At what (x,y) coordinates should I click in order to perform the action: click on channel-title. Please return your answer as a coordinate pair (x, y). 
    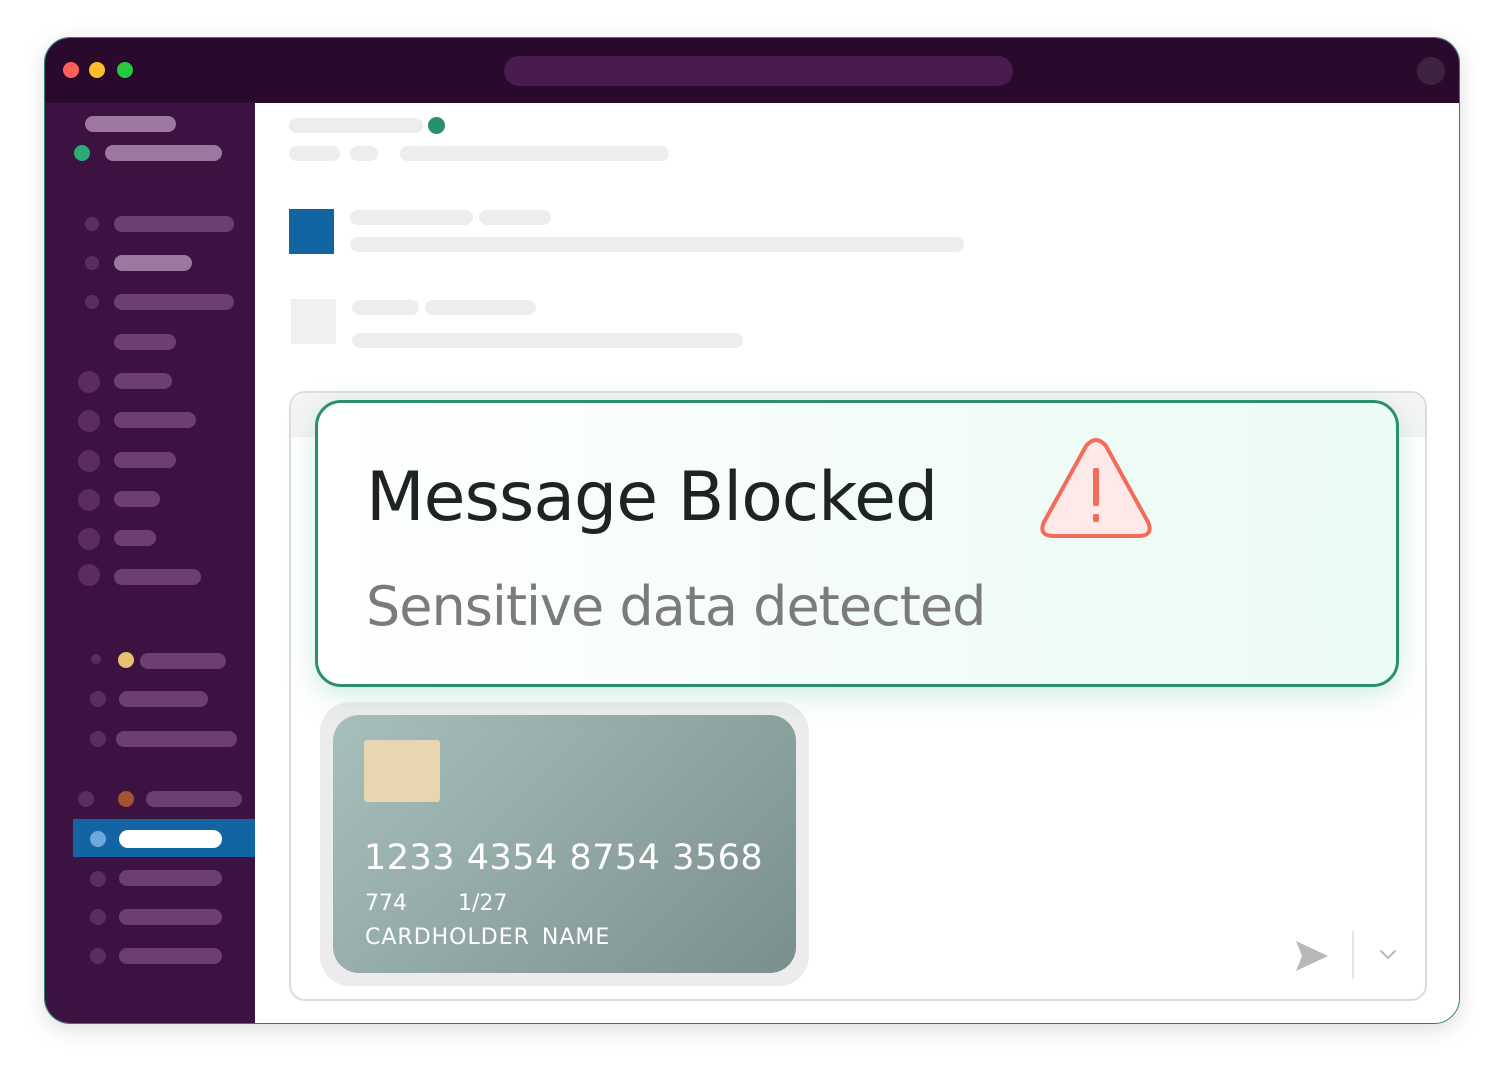
    Looking at the image, I should click on (356, 125).